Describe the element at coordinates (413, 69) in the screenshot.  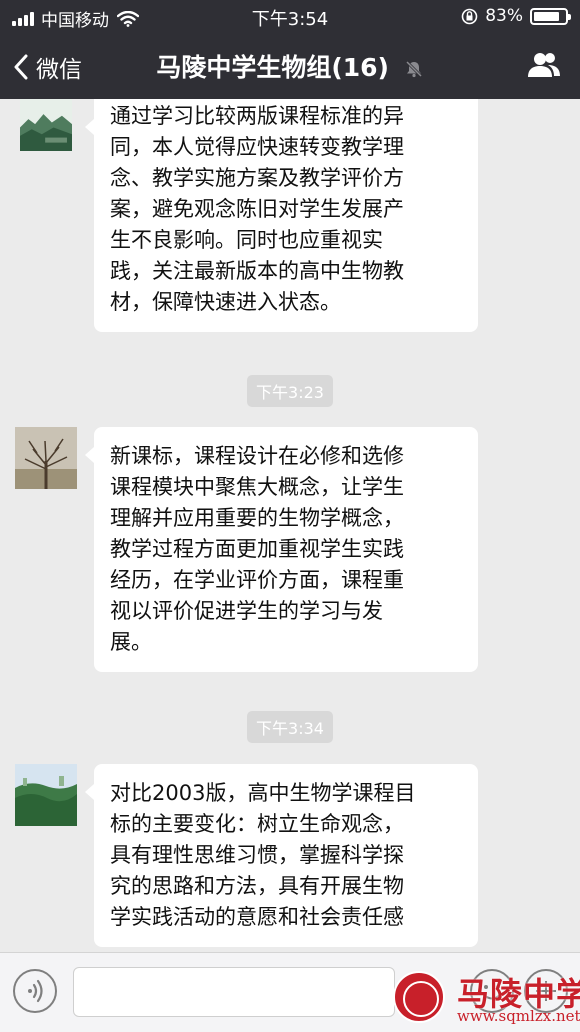
I see `mute-icon` at that location.